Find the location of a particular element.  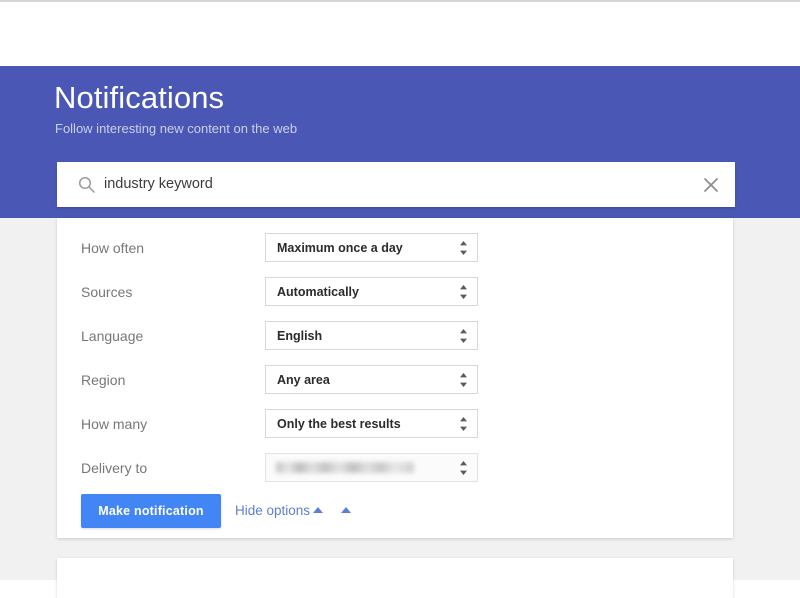

option-select: English is located at coordinates (371, 335).